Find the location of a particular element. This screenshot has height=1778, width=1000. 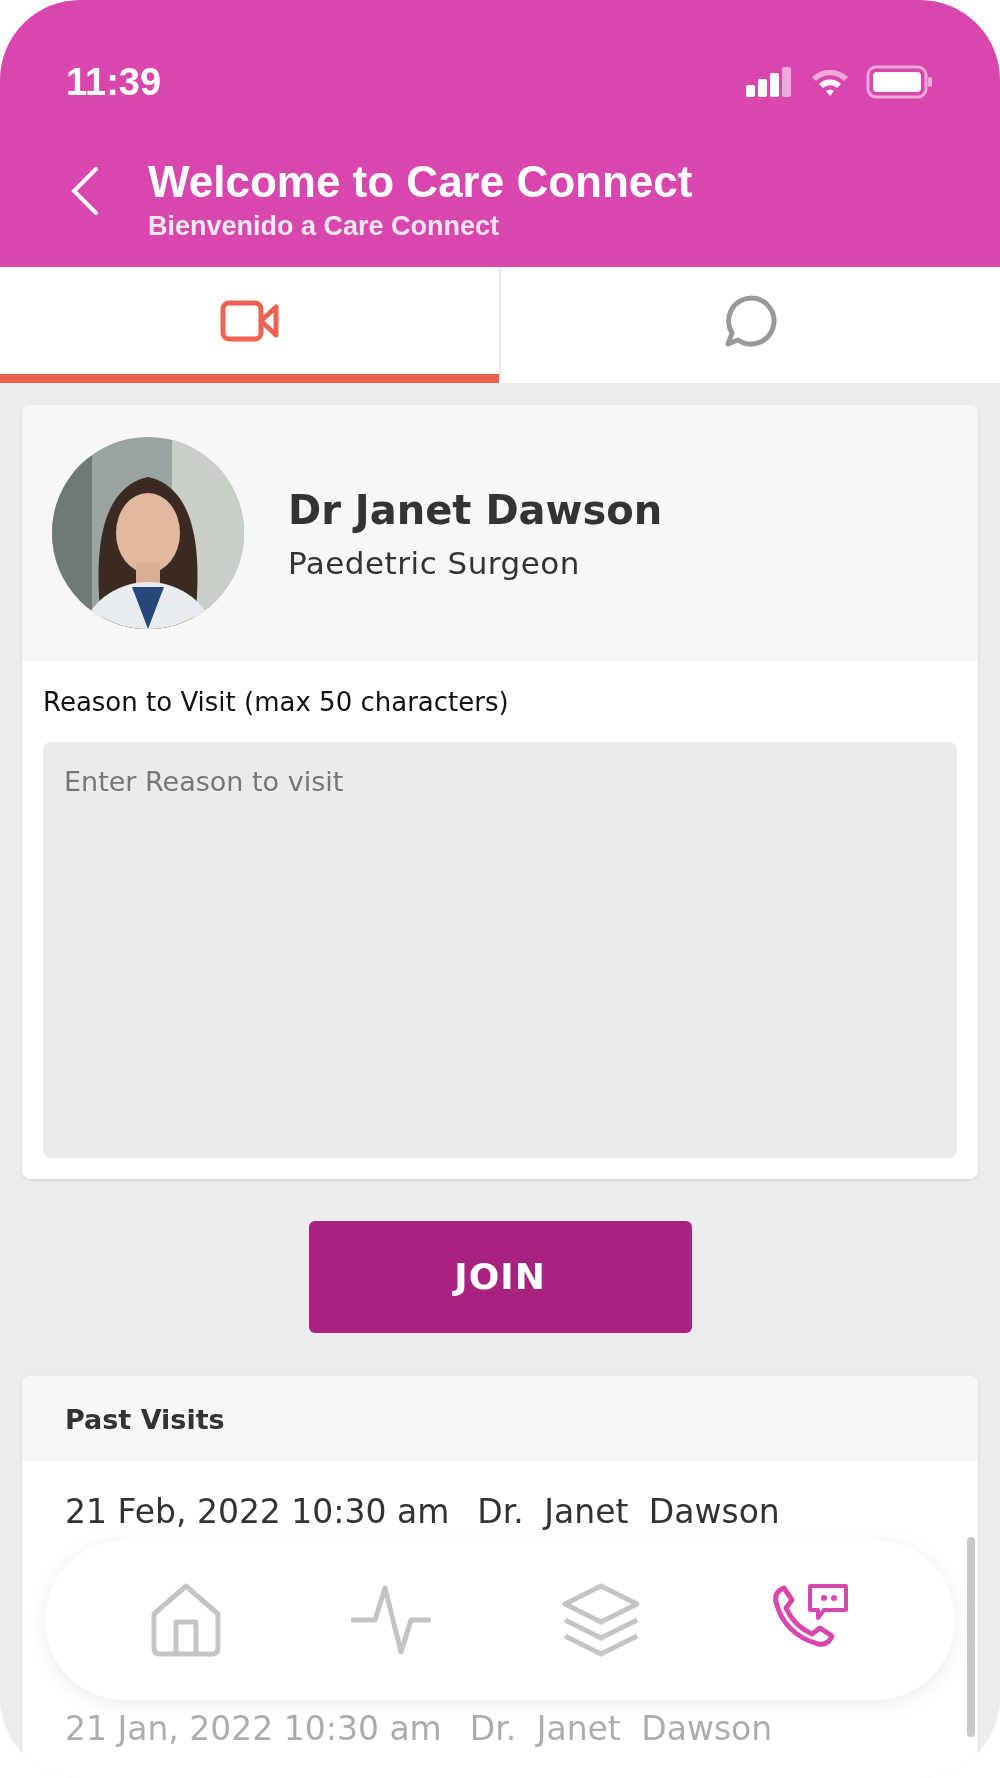

chat-bubble-icon is located at coordinates (750, 320).